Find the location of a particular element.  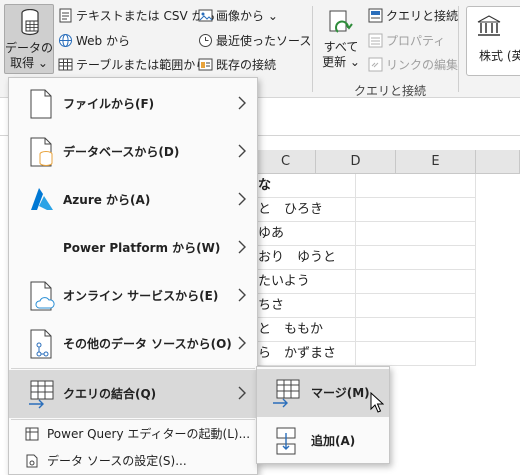

from-table-range-button: テーブルまたは範囲から is located at coordinates (132, 64).